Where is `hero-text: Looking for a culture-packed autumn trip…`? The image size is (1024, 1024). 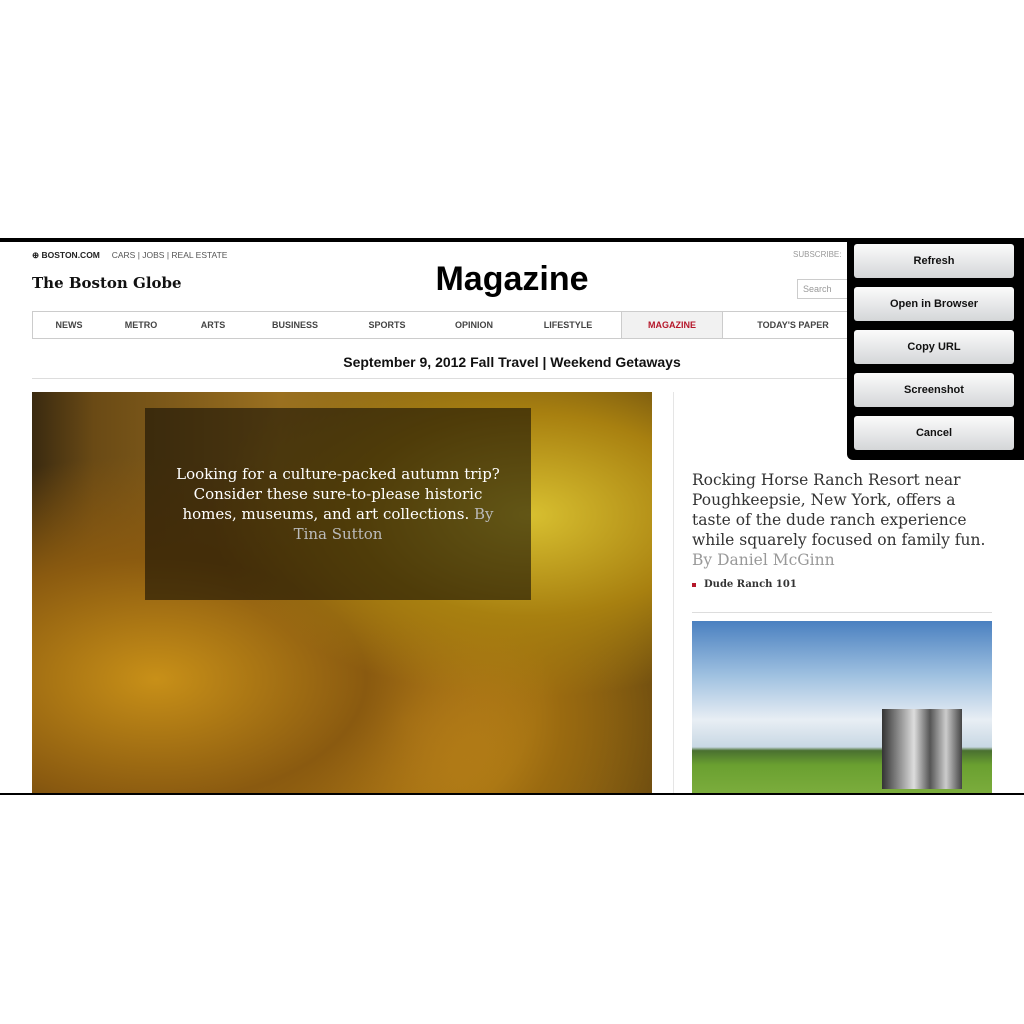
hero-text: Looking for a culture-packed autumn trip… is located at coordinates (338, 494).